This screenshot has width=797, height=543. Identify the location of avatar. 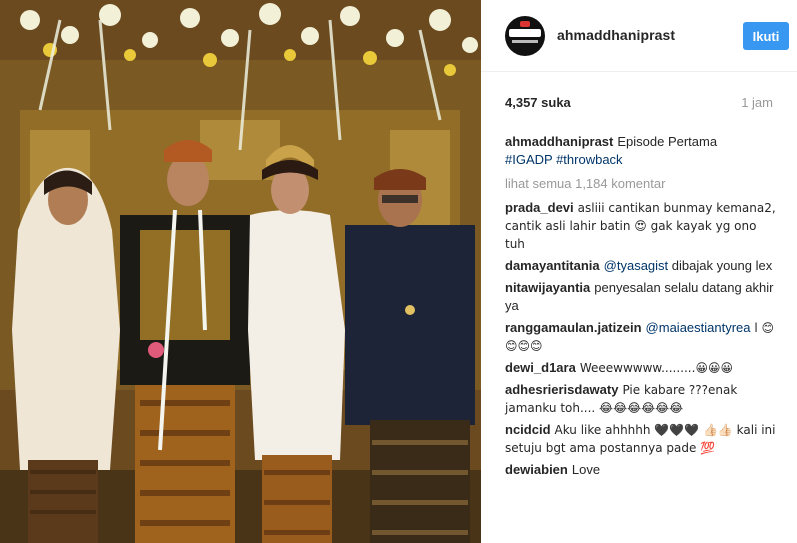
(525, 36).